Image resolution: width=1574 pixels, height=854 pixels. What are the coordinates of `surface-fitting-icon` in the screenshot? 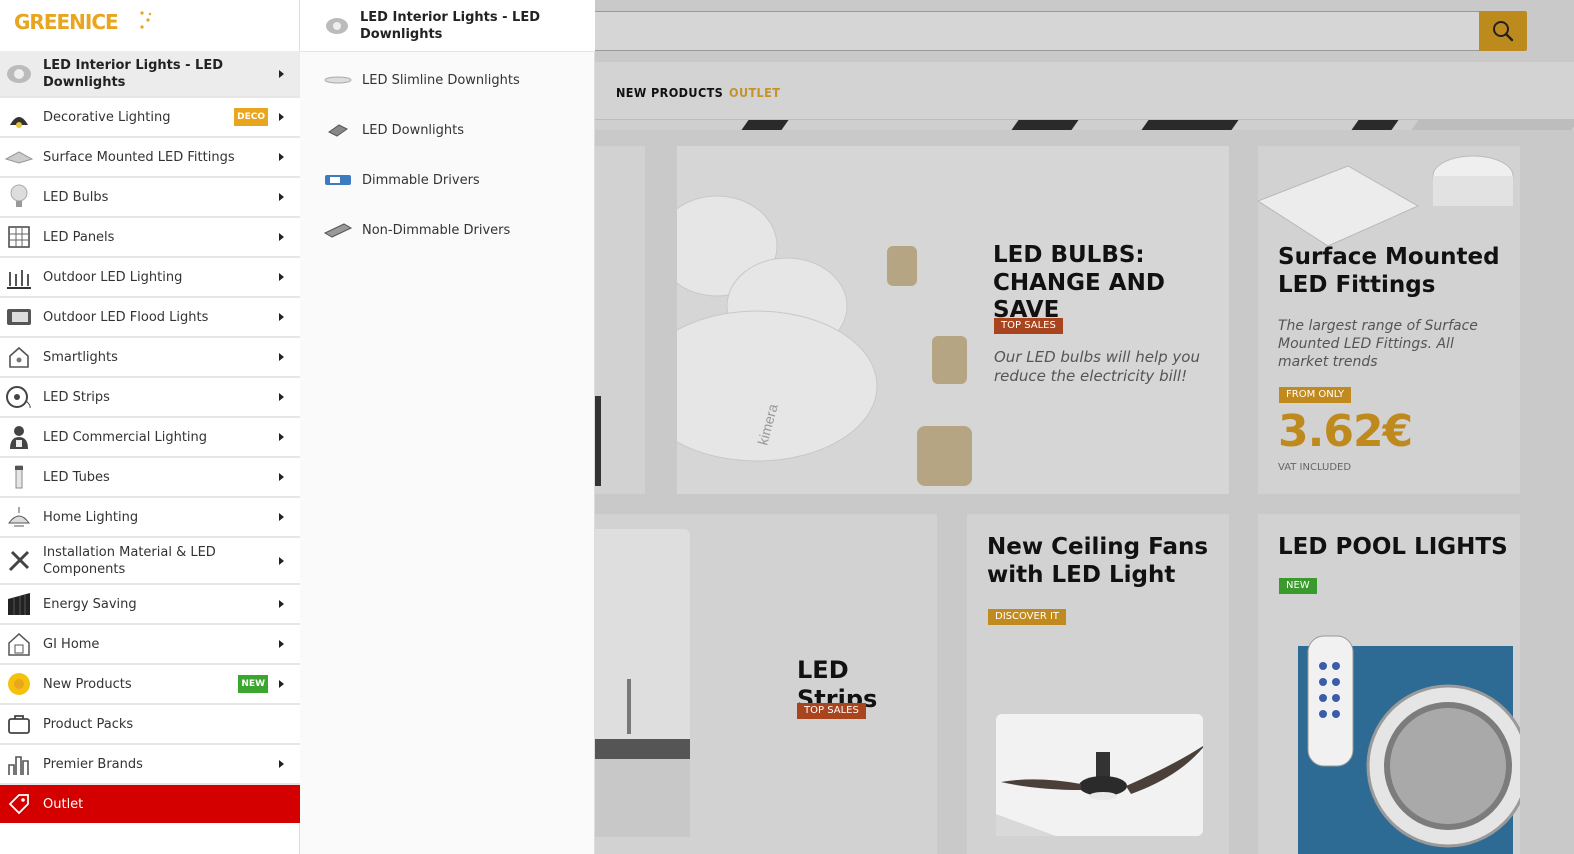 It's located at (19, 157).